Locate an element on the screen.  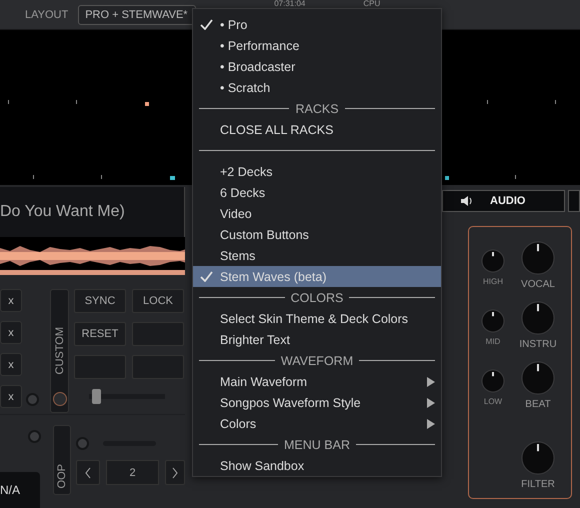
stem-label: BEAT is located at coordinates (538, 404).